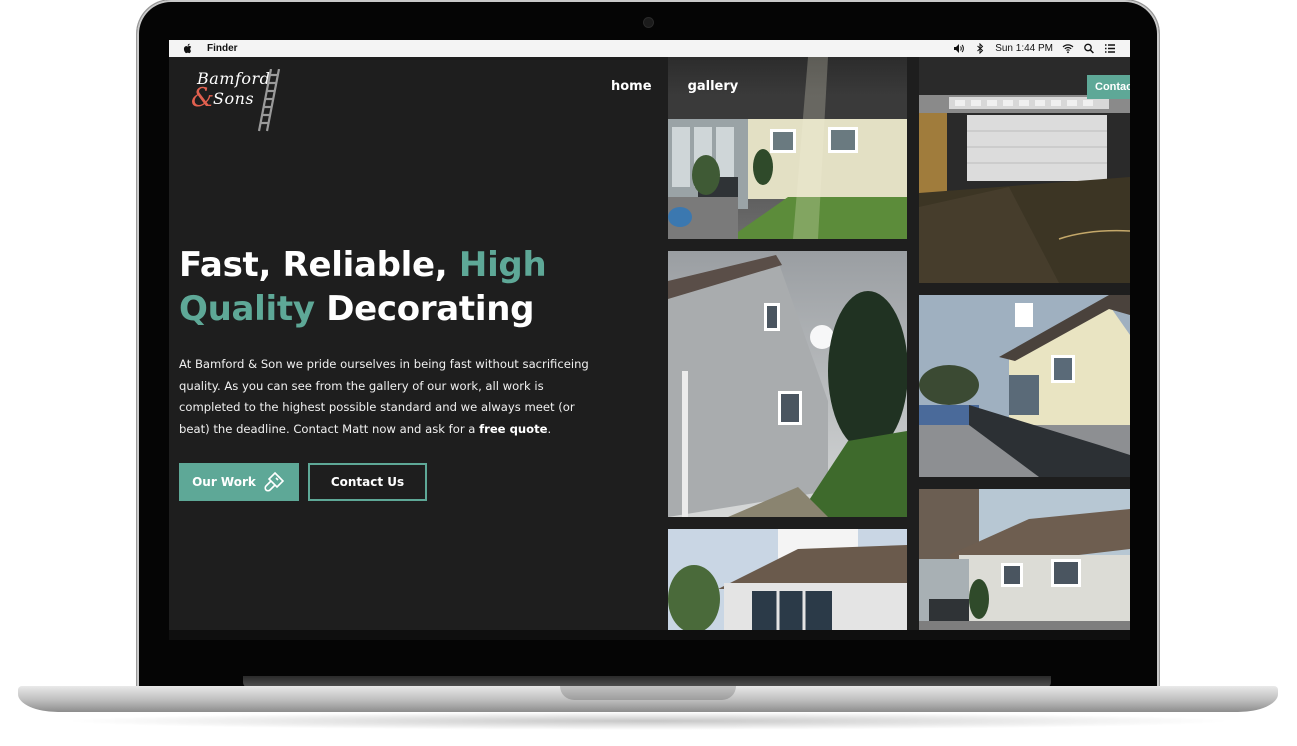  Describe the element at coordinates (649, 49) in the screenshot. I see `macos-menubar: Finder Sun 1:44 PM` at that location.